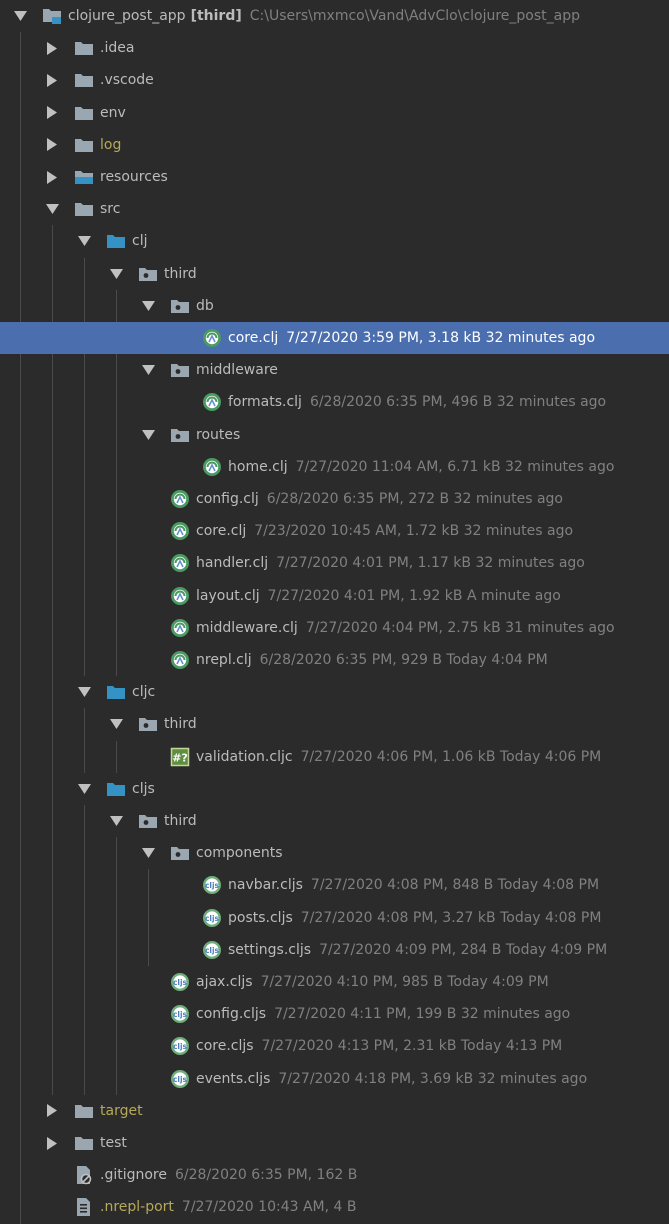 The width and height of the screenshot is (669, 1224). What do you see at coordinates (334, 80) in the screenshot?
I see `tree-folder-row: .vscode` at bounding box center [334, 80].